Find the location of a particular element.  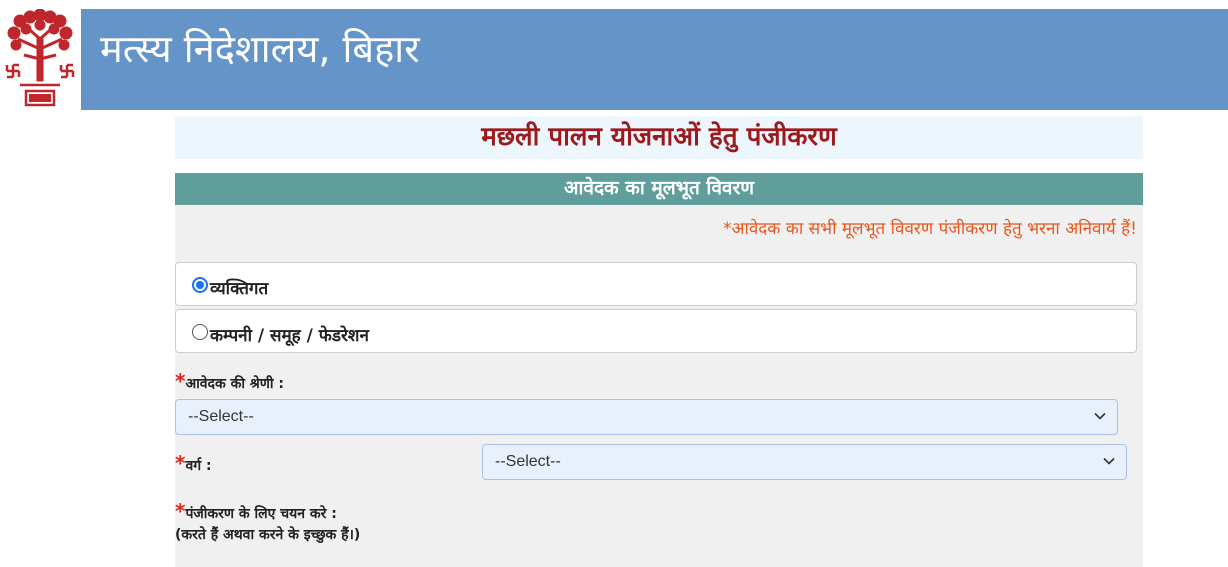

radio-button-unchecked is located at coordinates (200, 332).